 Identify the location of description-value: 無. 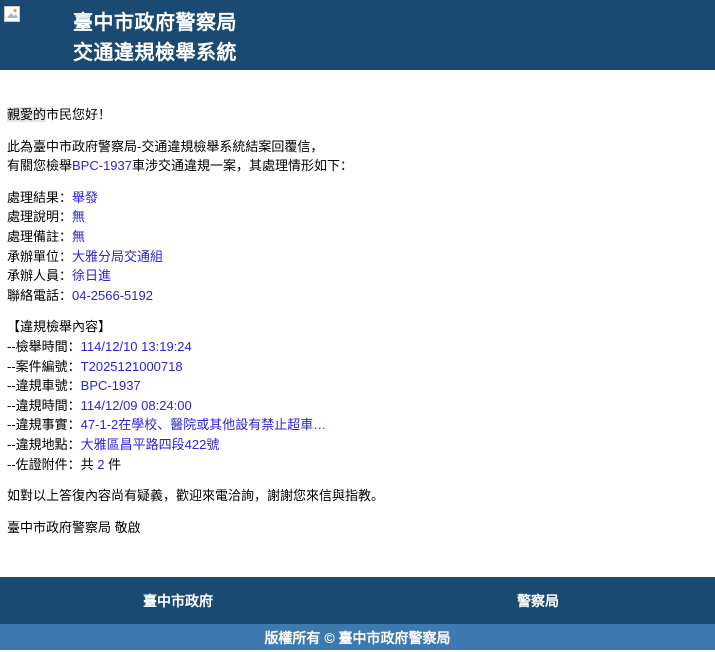
(79, 217).